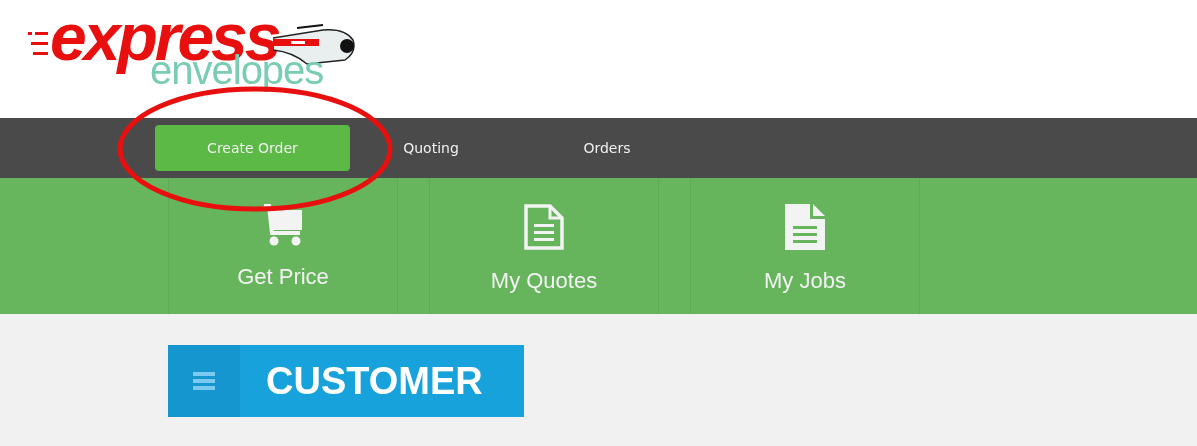 The width and height of the screenshot is (1197, 446). What do you see at coordinates (252, 148) in the screenshot?
I see `nav-button: Create Order` at bounding box center [252, 148].